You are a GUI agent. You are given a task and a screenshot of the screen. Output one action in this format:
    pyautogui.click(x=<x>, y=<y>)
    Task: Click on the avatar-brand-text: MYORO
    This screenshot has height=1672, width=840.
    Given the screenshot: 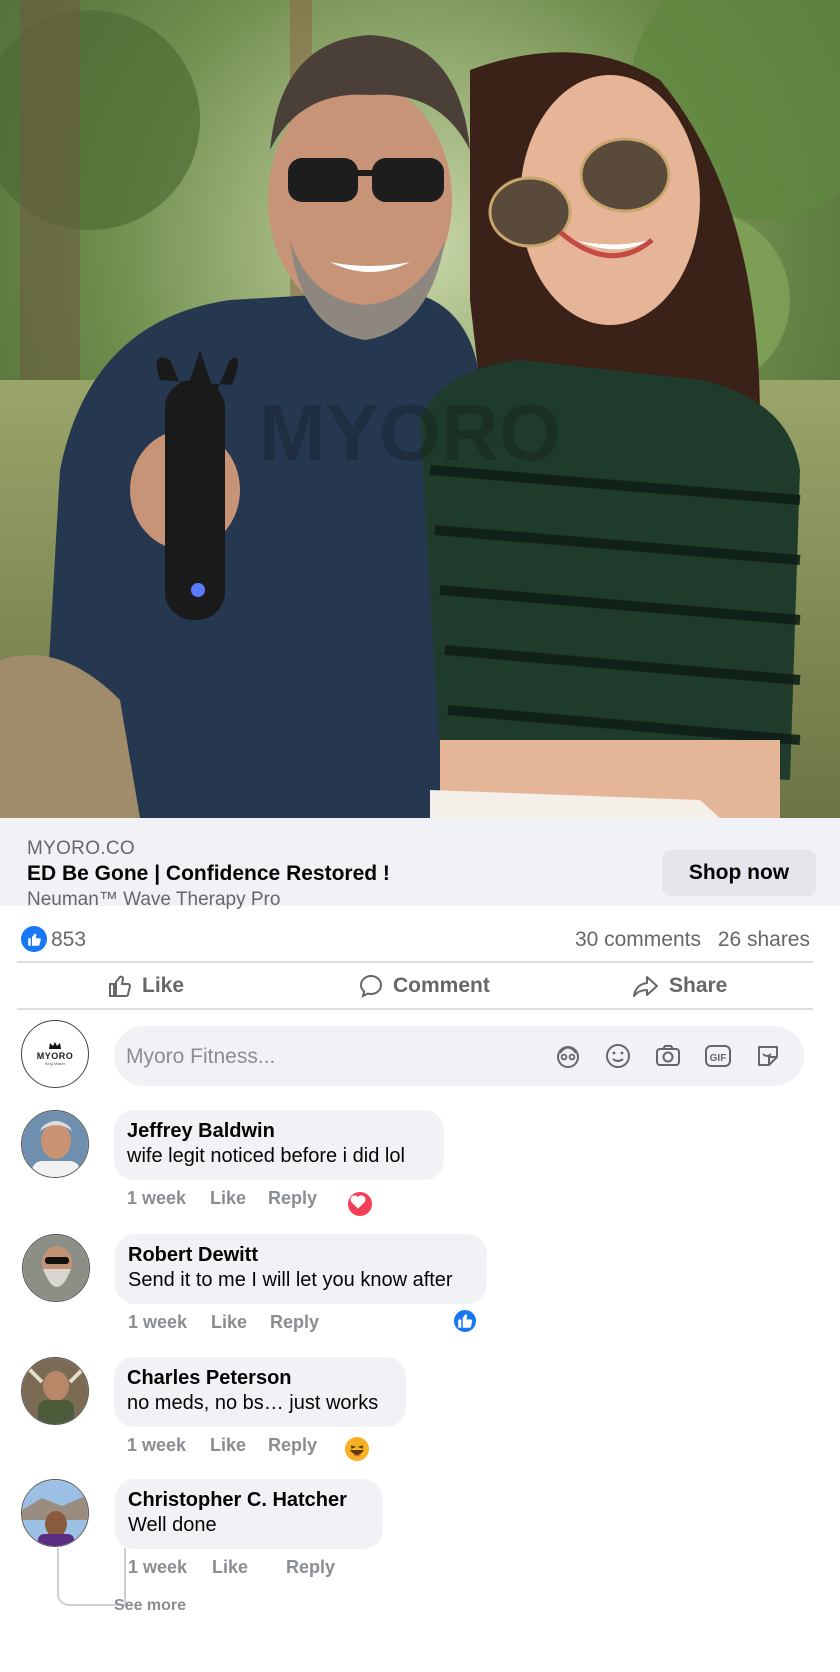 What is the action you would take?
    pyautogui.click(x=55, y=1056)
    